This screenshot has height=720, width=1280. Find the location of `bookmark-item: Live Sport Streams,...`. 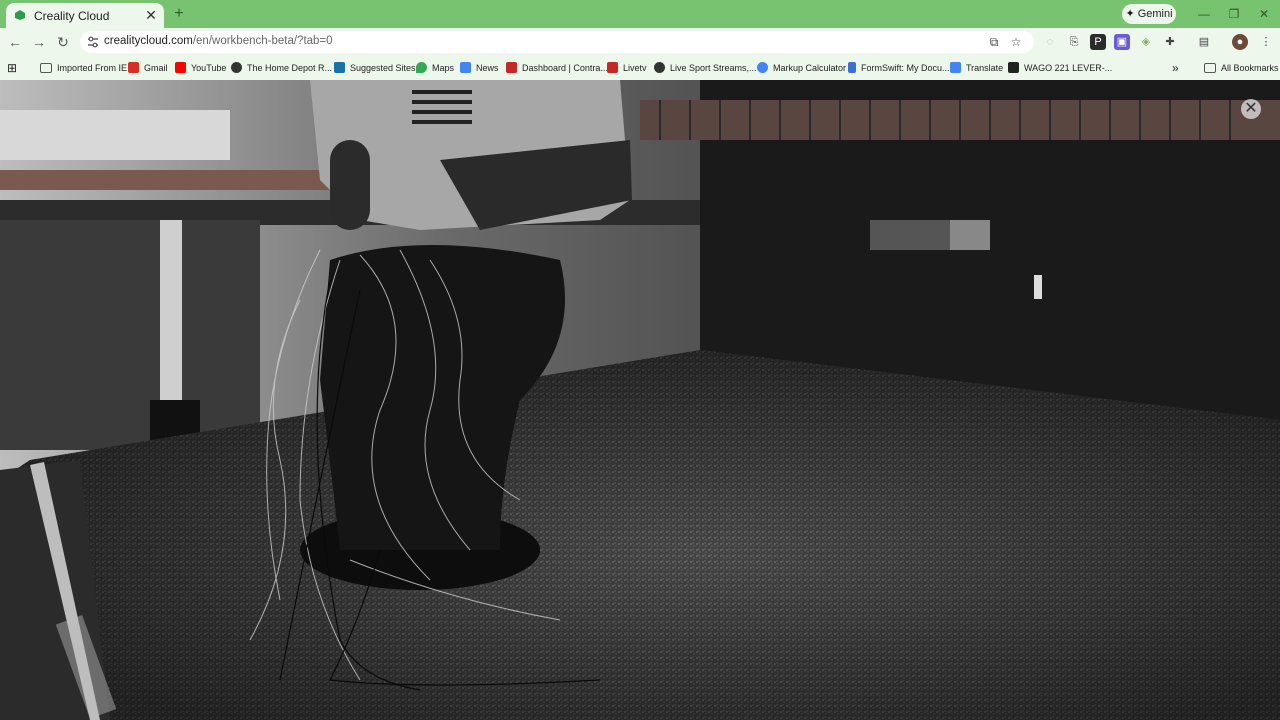

bookmark-item: Live Sport Streams,... is located at coordinates (705, 68).